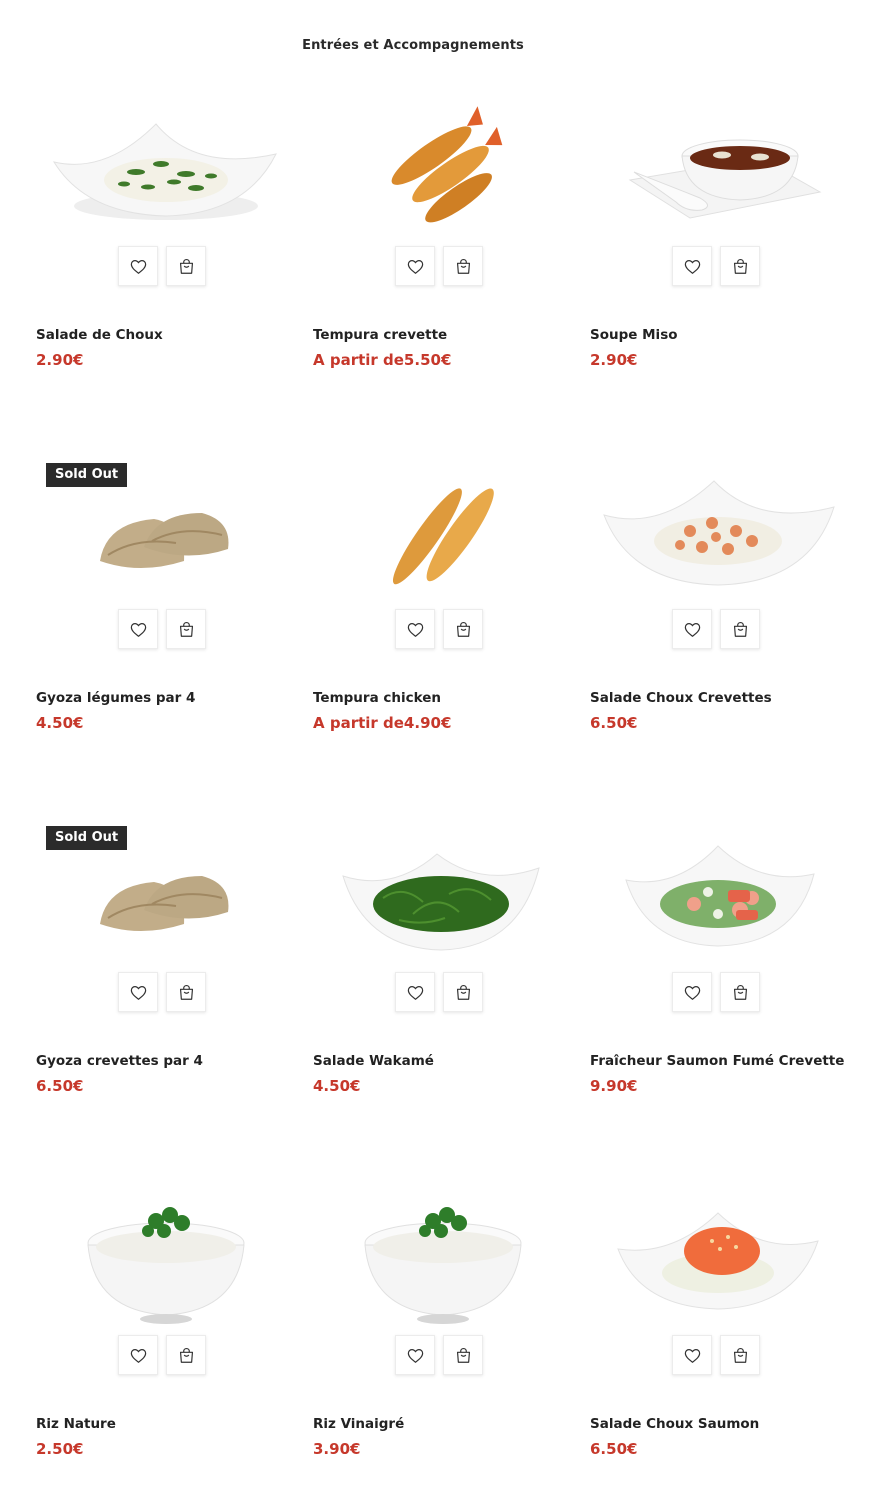 This screenshot has width=872, height=1500. What do you see at coordinates (674, 1424) in the screenshot?
I see `product-name: Salade Choux Saumon` at bounding box center [674, 1424].